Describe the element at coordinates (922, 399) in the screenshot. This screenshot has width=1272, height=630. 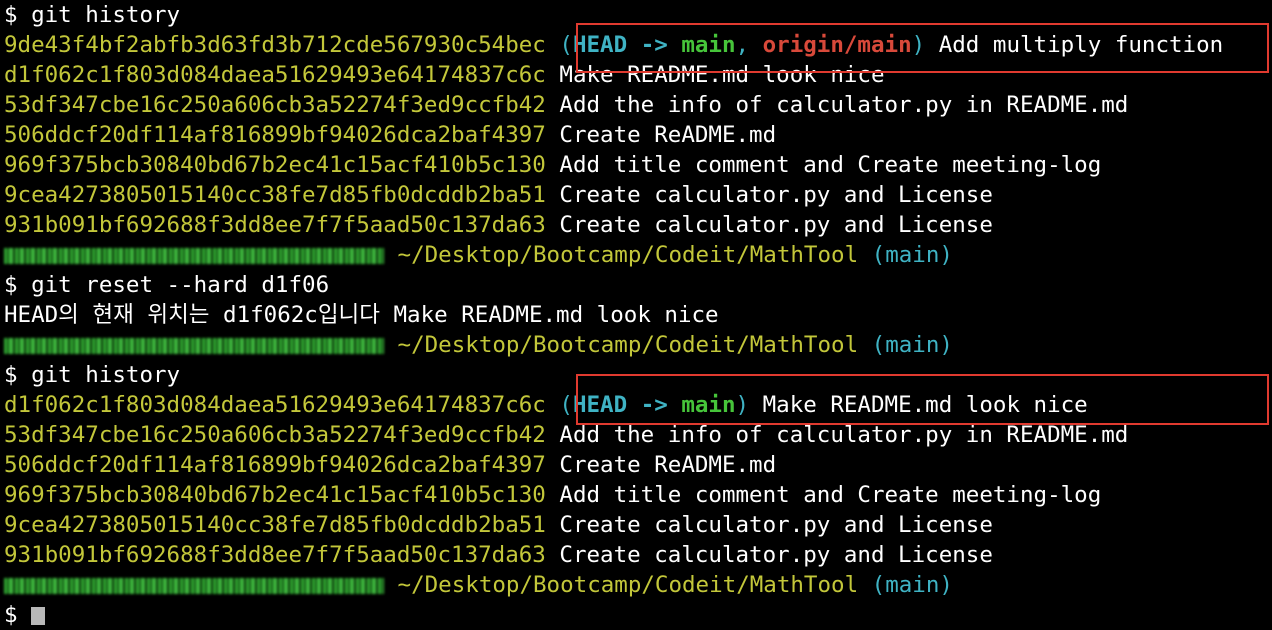
I see `highlight-box-second-head` at that location.